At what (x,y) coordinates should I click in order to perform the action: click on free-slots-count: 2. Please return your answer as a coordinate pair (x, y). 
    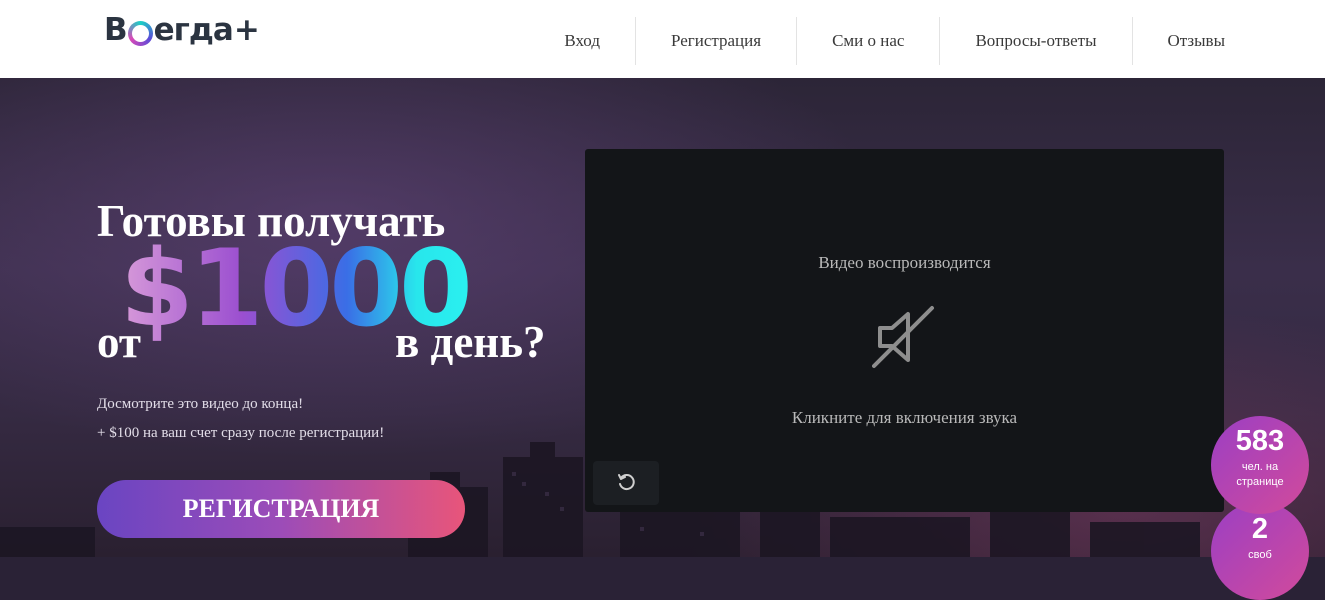
    Looking at the image, I should click on (1260, 529).